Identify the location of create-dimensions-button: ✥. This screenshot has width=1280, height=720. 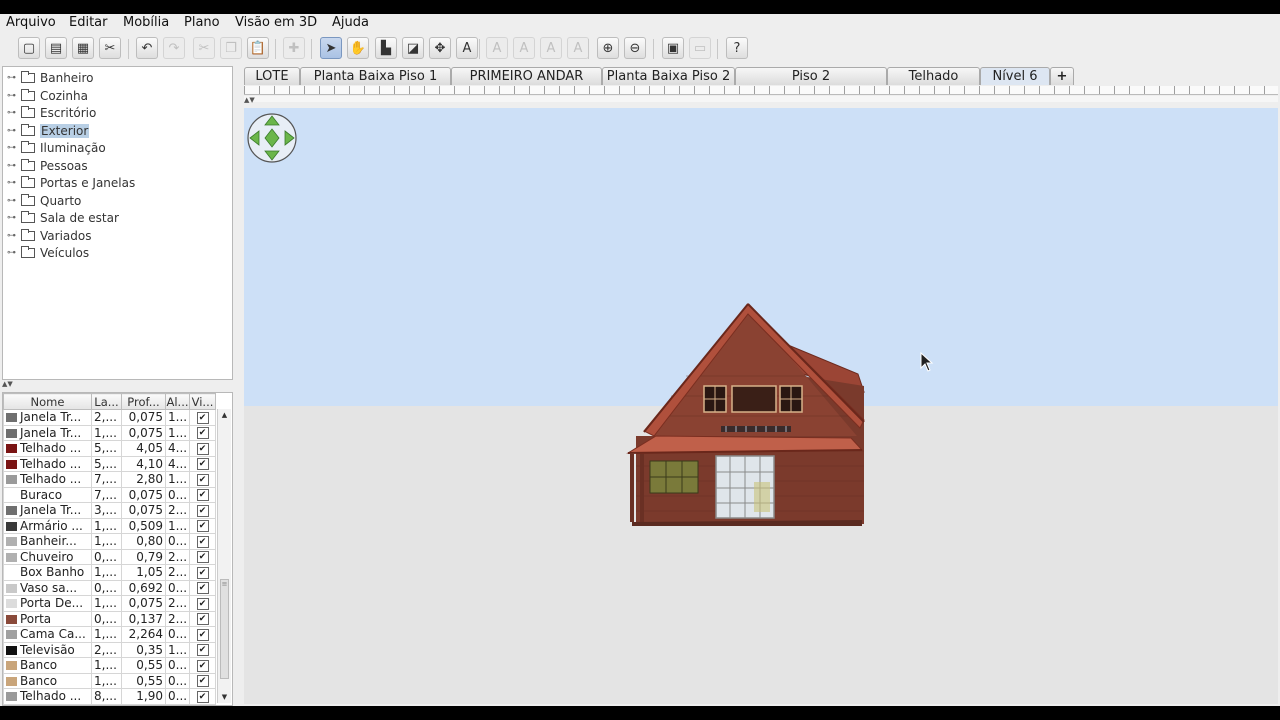
(440, 48).